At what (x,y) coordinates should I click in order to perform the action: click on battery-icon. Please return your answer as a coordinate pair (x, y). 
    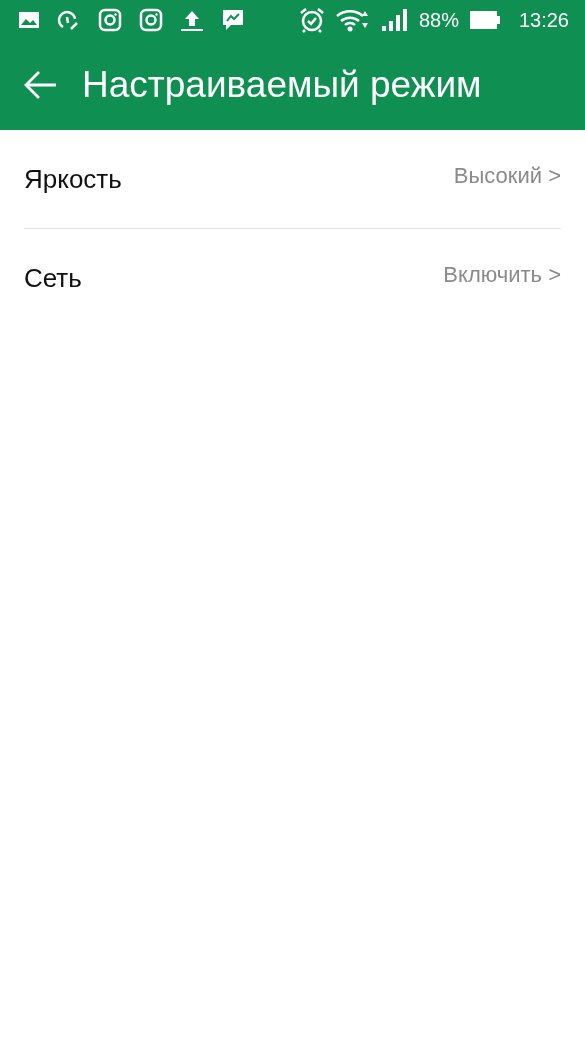
    Looking at the image, I should click on (484, 20).